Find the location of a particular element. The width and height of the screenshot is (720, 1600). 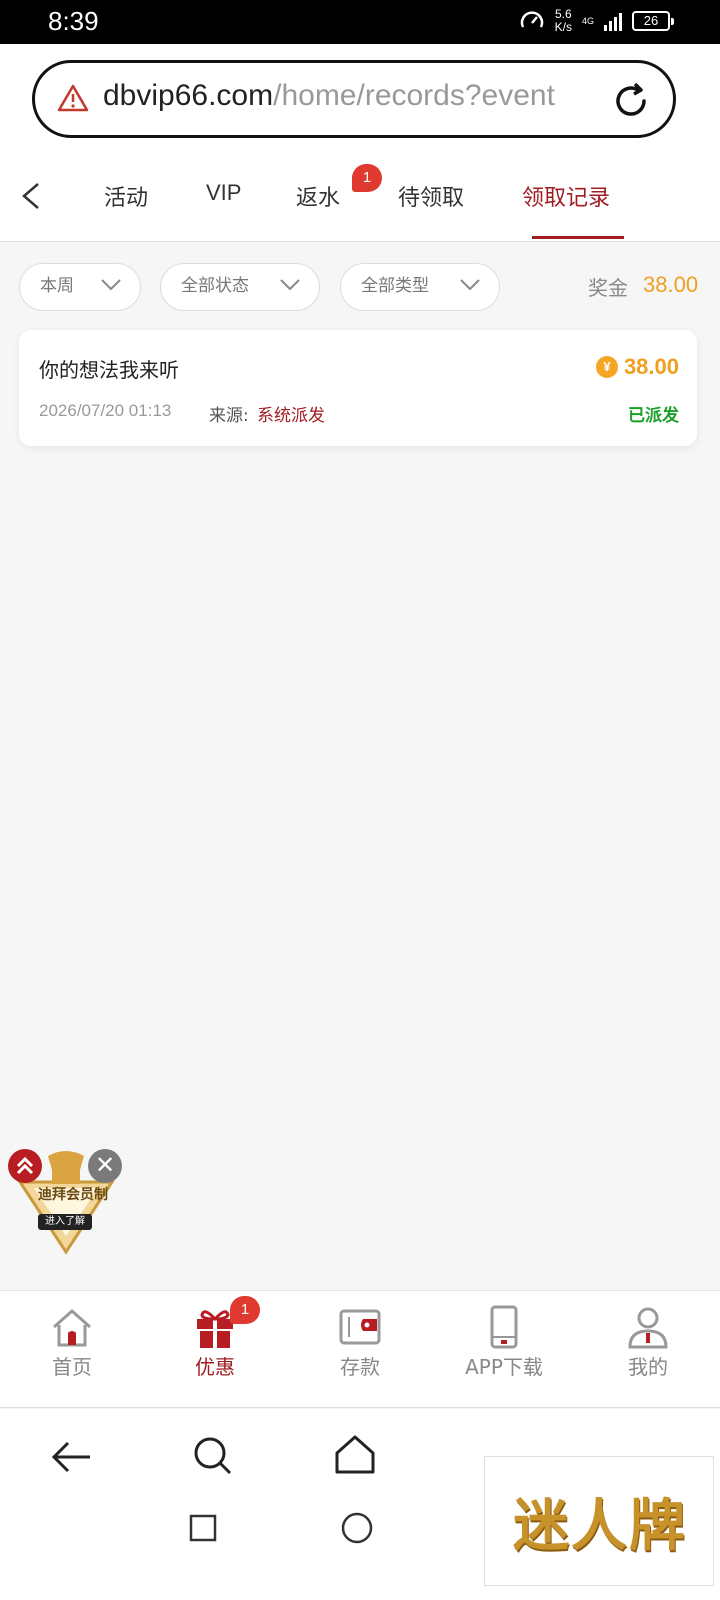

nav-profile: 我的 is located at coordinates (648, 1342).